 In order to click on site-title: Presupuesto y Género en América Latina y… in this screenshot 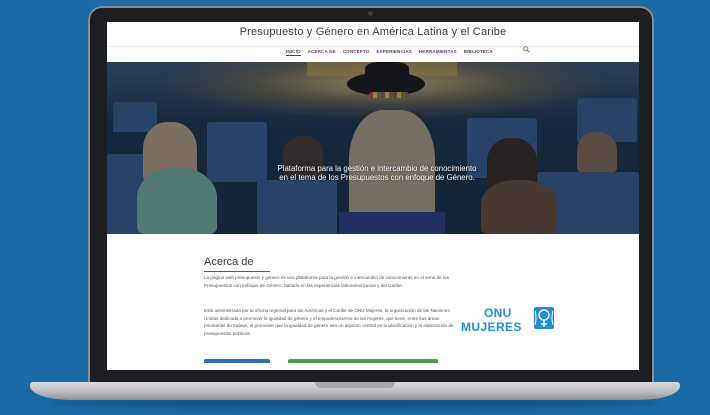, I will do `click(373, 32)`.